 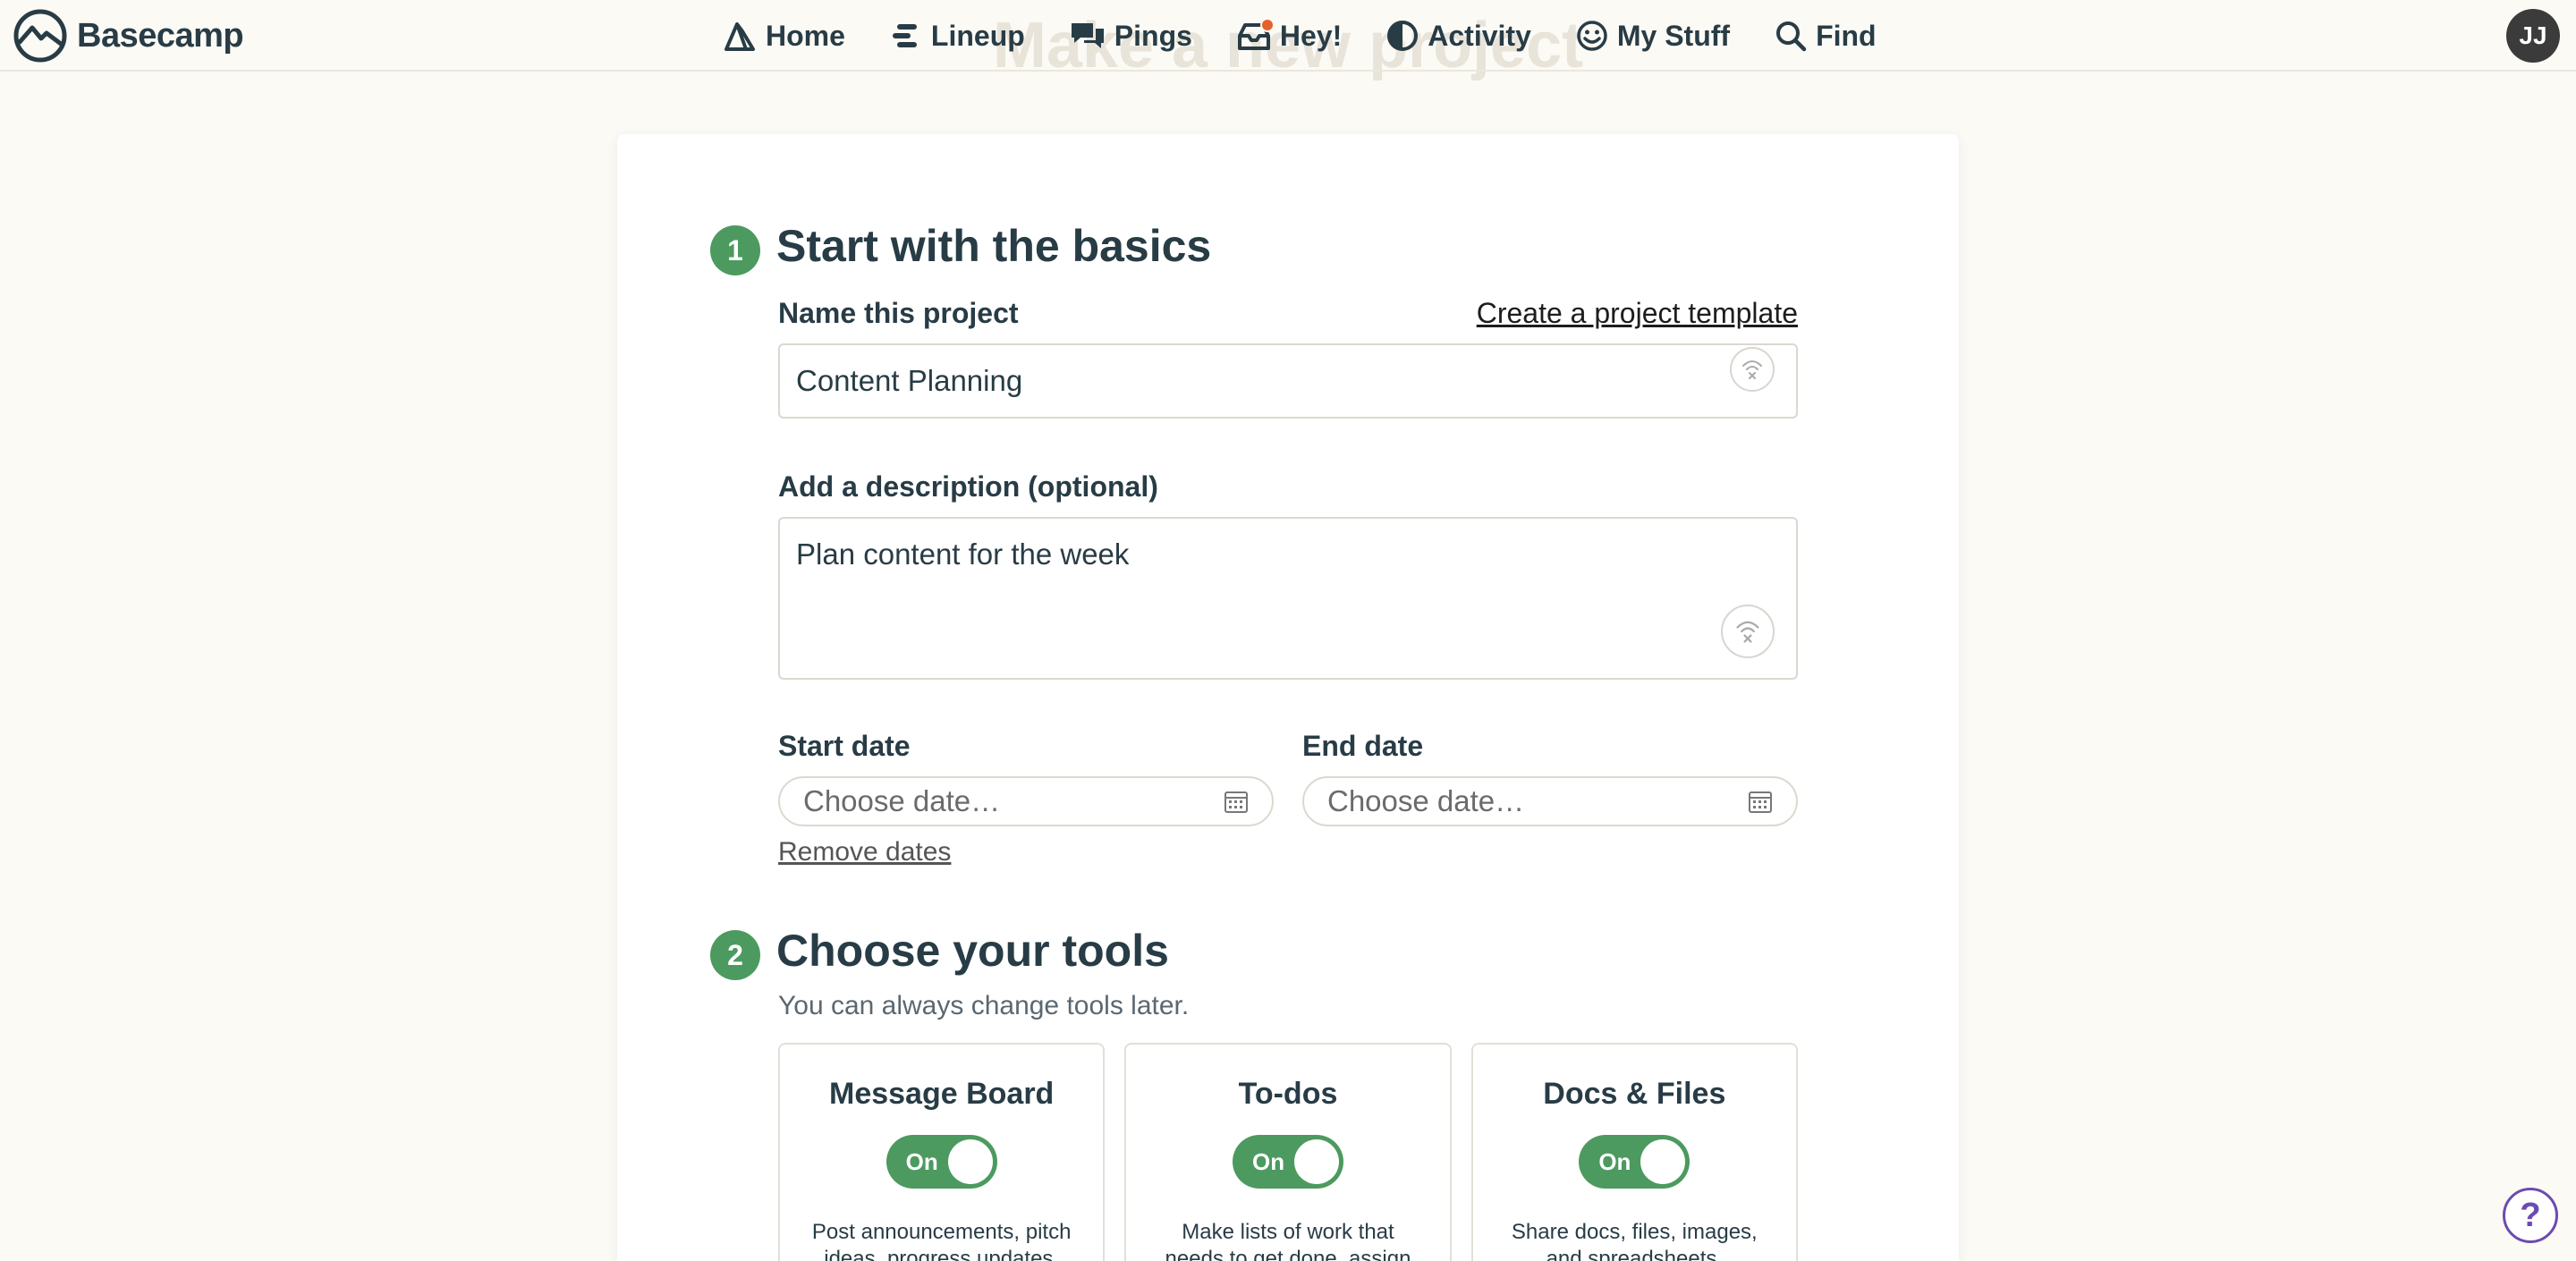 I want to click on nav-find: Find, so click(x=1826, y=36).